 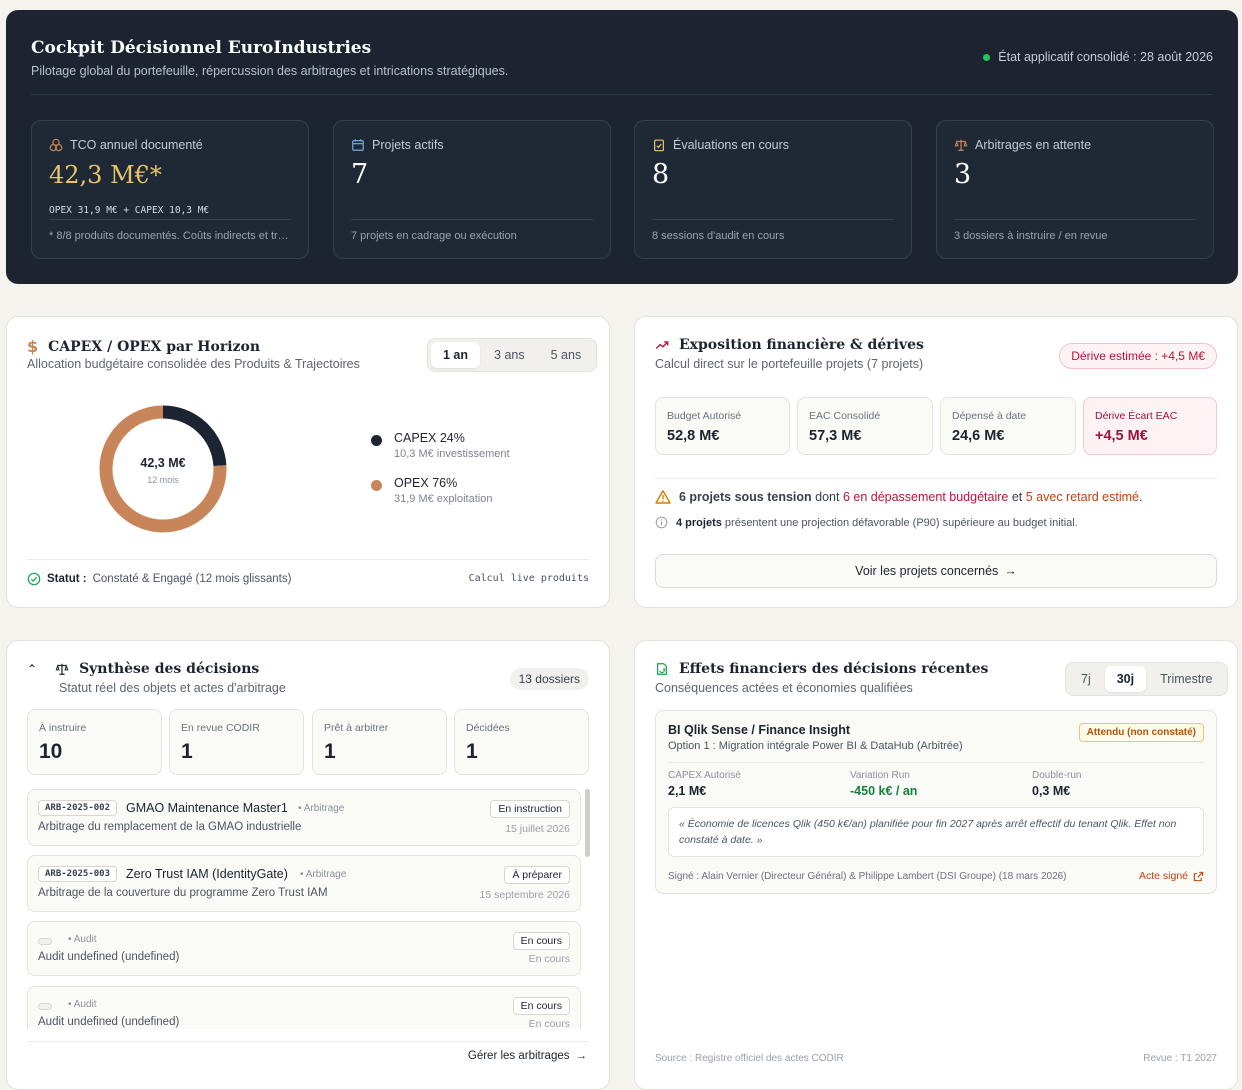 I want to click on kpi-label: Évaluations en cours, so click(x=731, y=145).